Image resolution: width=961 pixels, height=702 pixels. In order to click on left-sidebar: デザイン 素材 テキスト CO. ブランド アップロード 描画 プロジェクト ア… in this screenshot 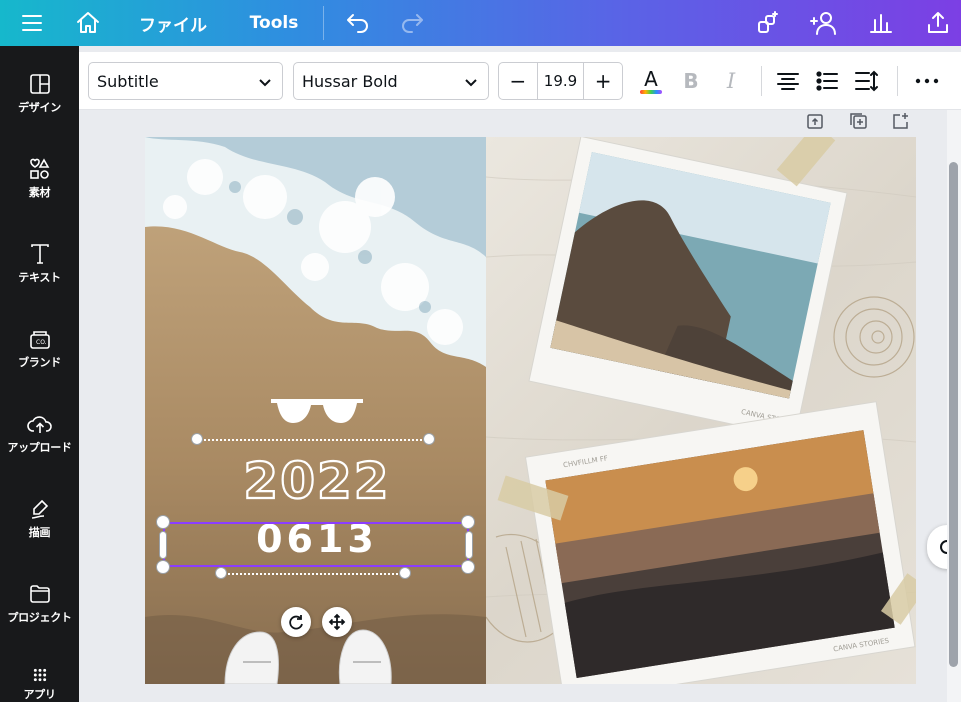, I will do `click(39, 374)`.